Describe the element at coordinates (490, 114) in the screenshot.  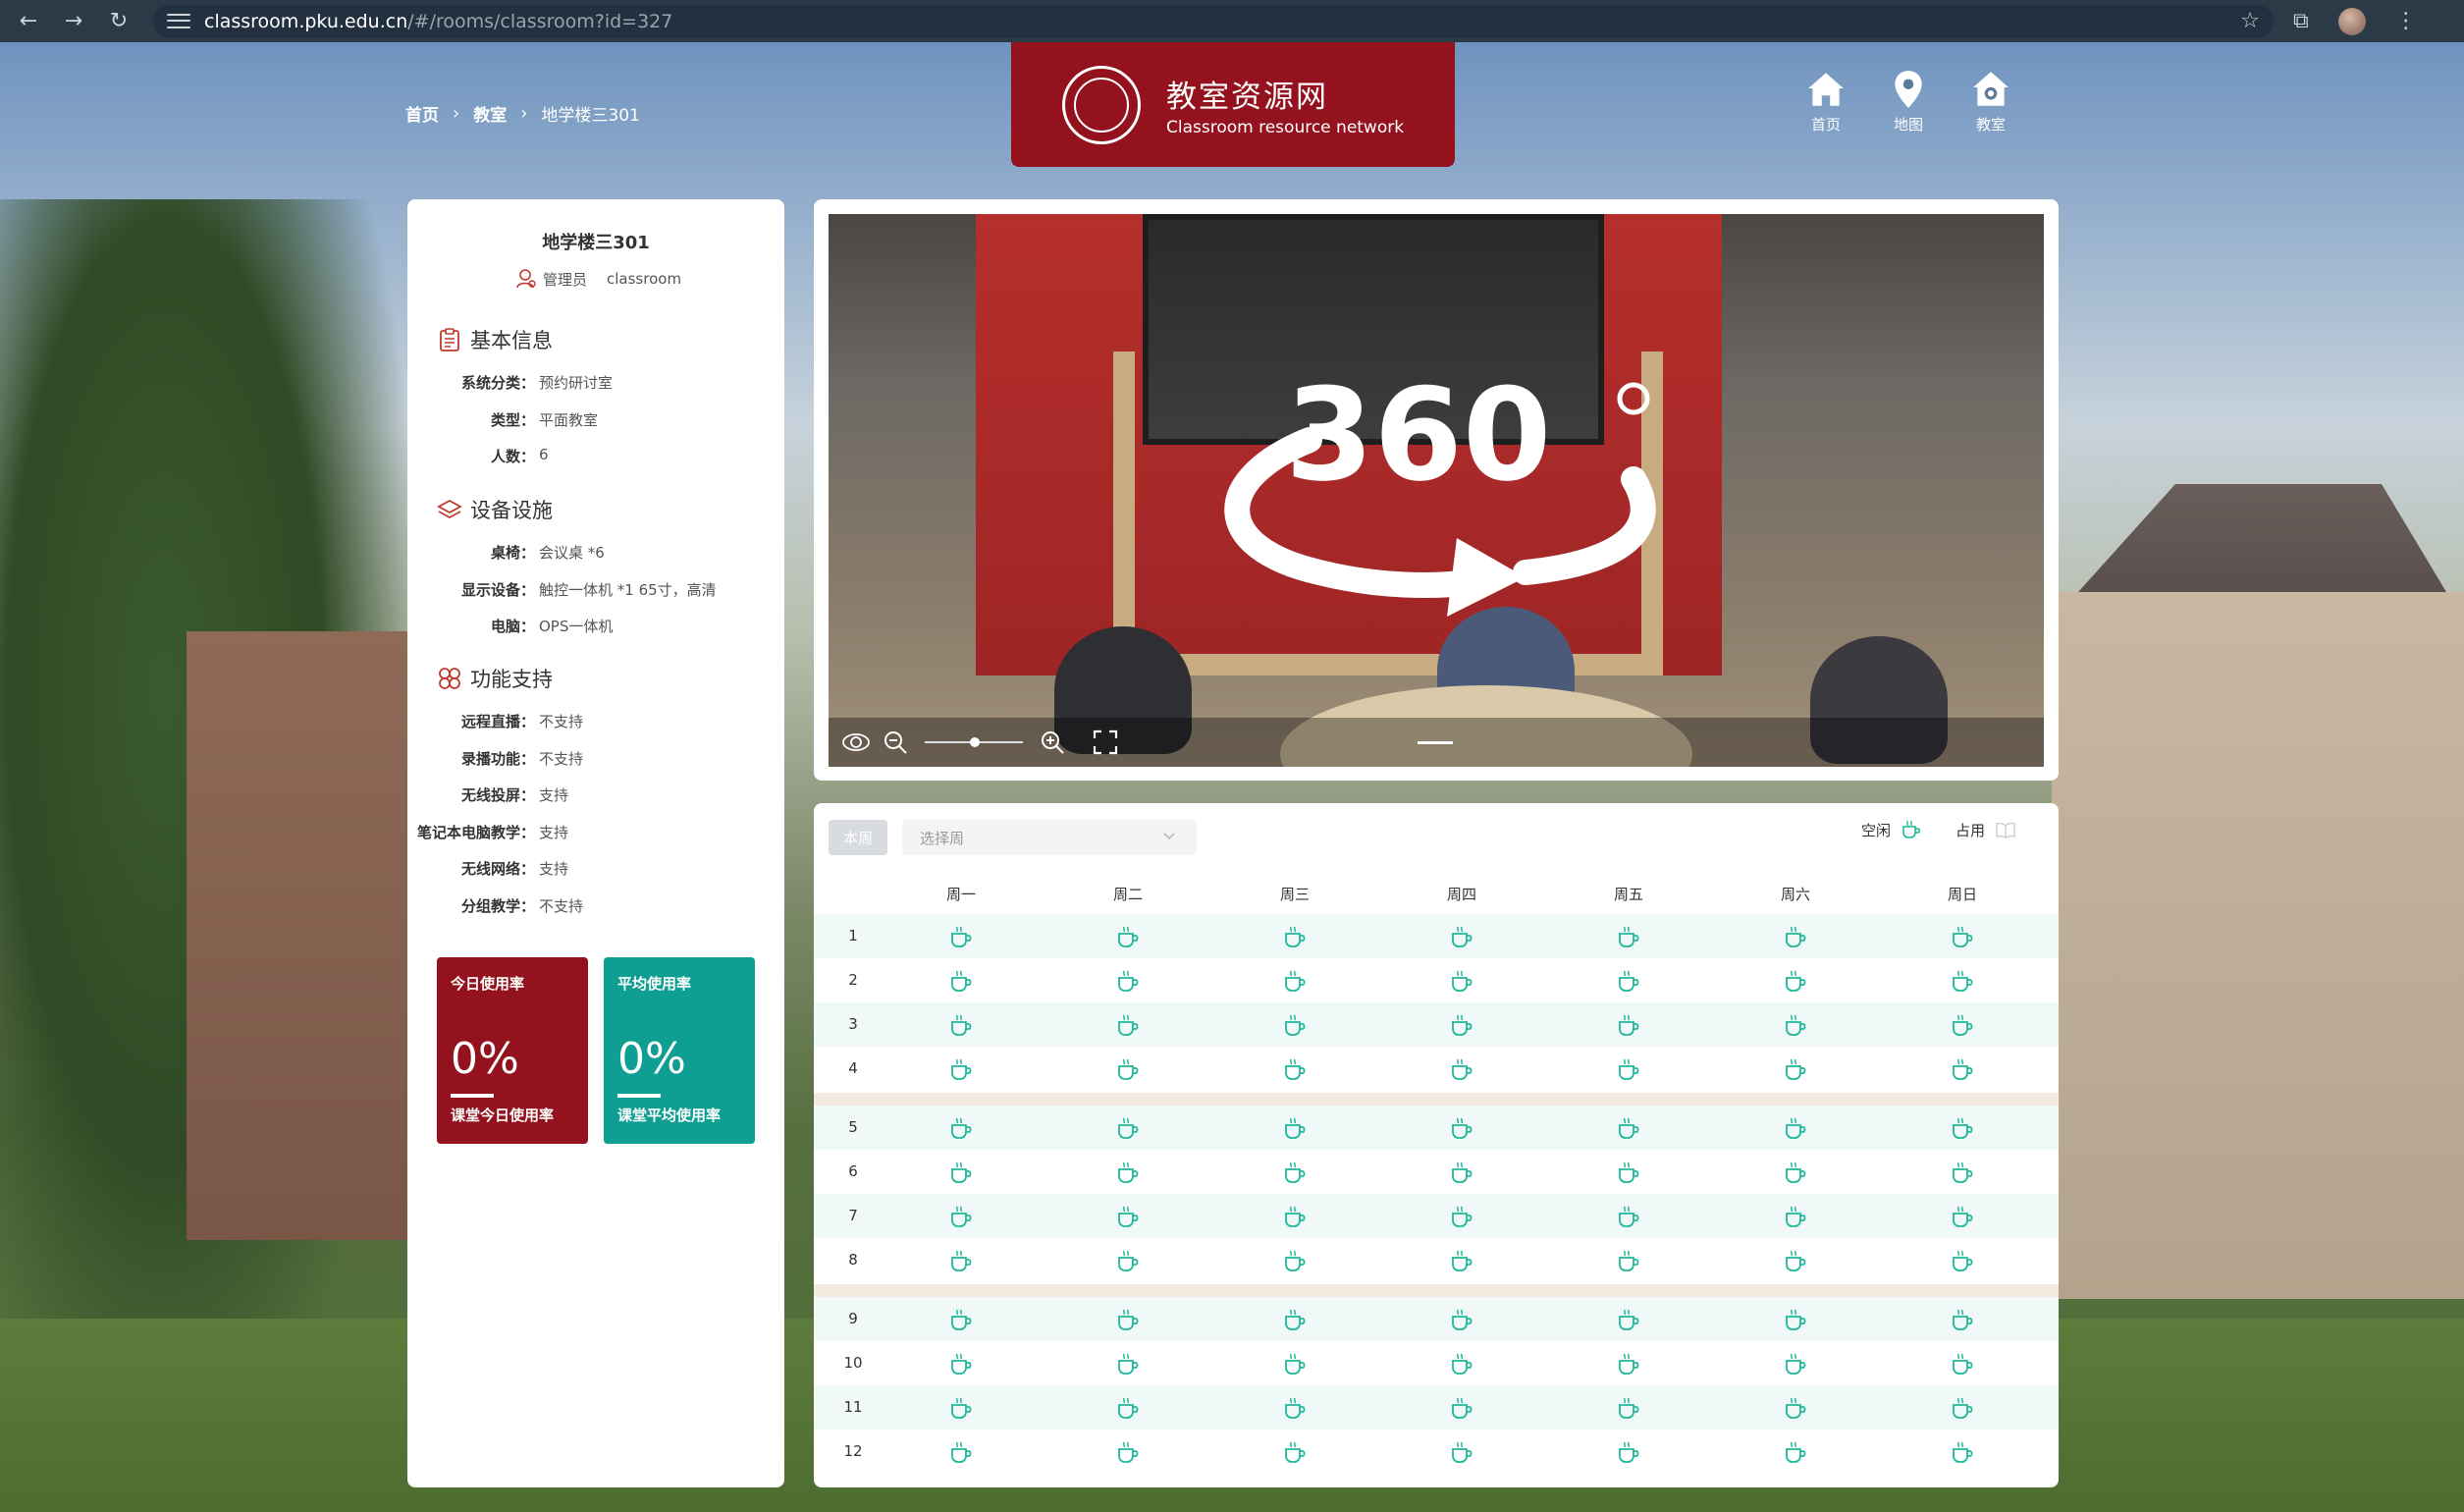
I see `breadcrumb-classroom: 教室` at that location.